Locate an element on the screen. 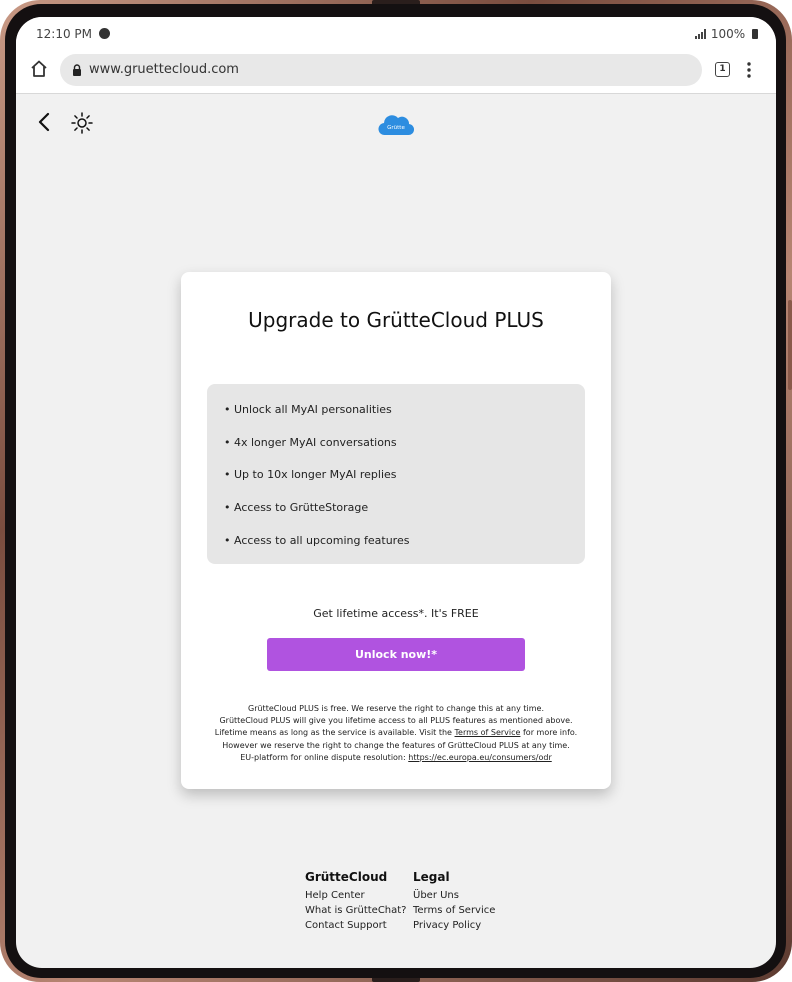 This screenshot has width=792, height=982. battery-icon is located at coordinates (755, 34).